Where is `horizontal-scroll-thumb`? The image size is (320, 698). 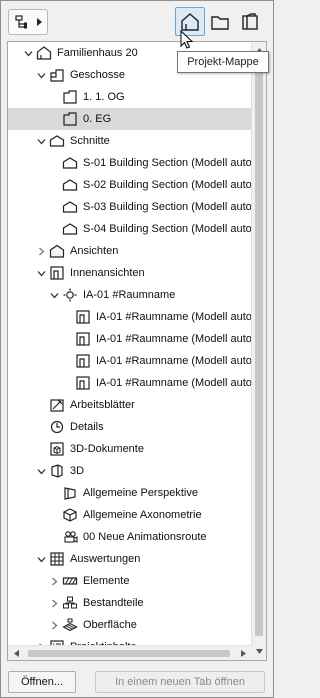 horizontal-scroll-thumb is located at coordinates (129, 653).